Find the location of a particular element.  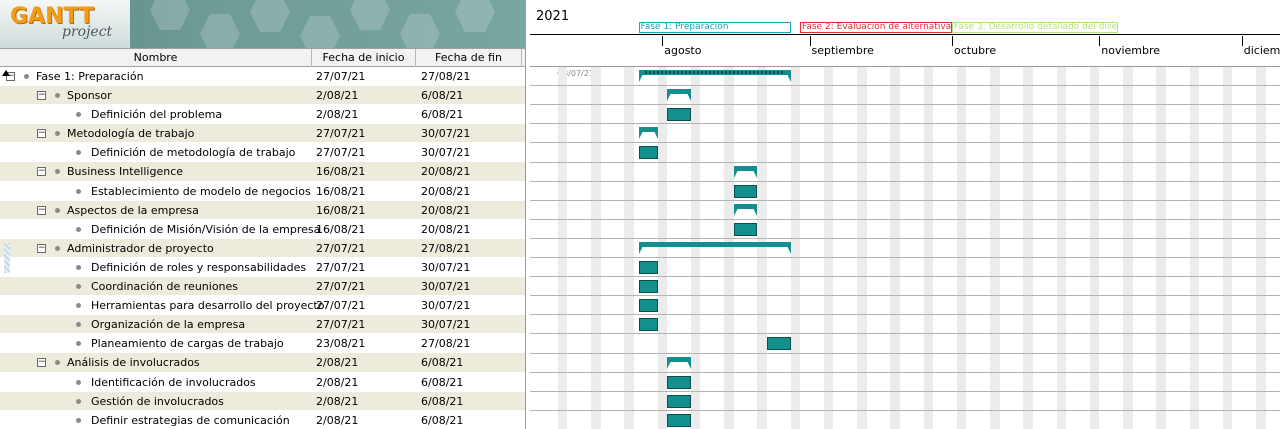

task-name: Establecimiento de modelo de negocios is located at coordinates (201, 191).